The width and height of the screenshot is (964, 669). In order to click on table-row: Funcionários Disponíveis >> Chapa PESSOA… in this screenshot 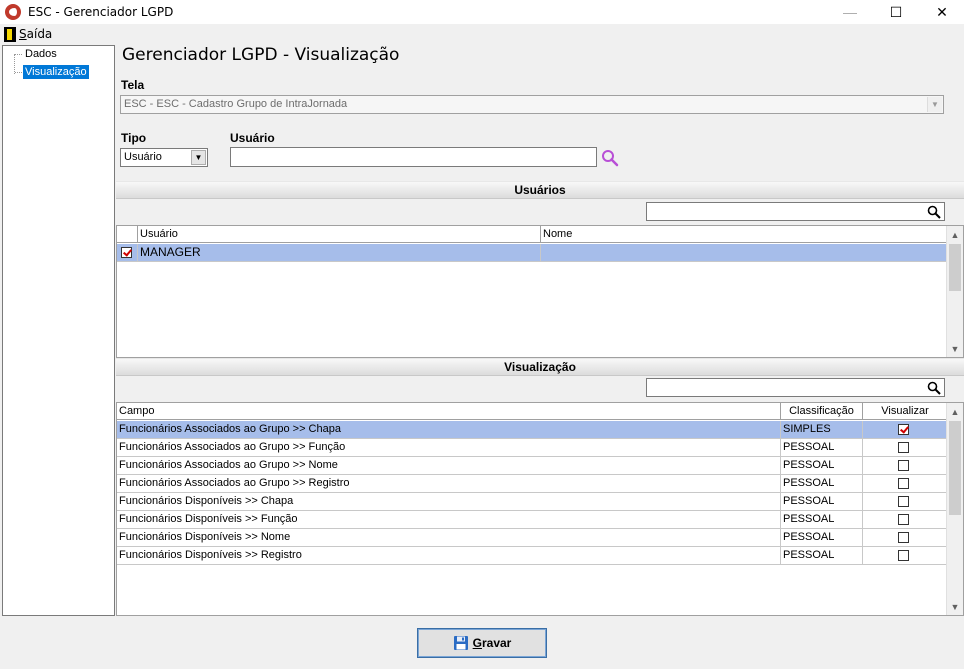, I will do `click(531, 502)`.